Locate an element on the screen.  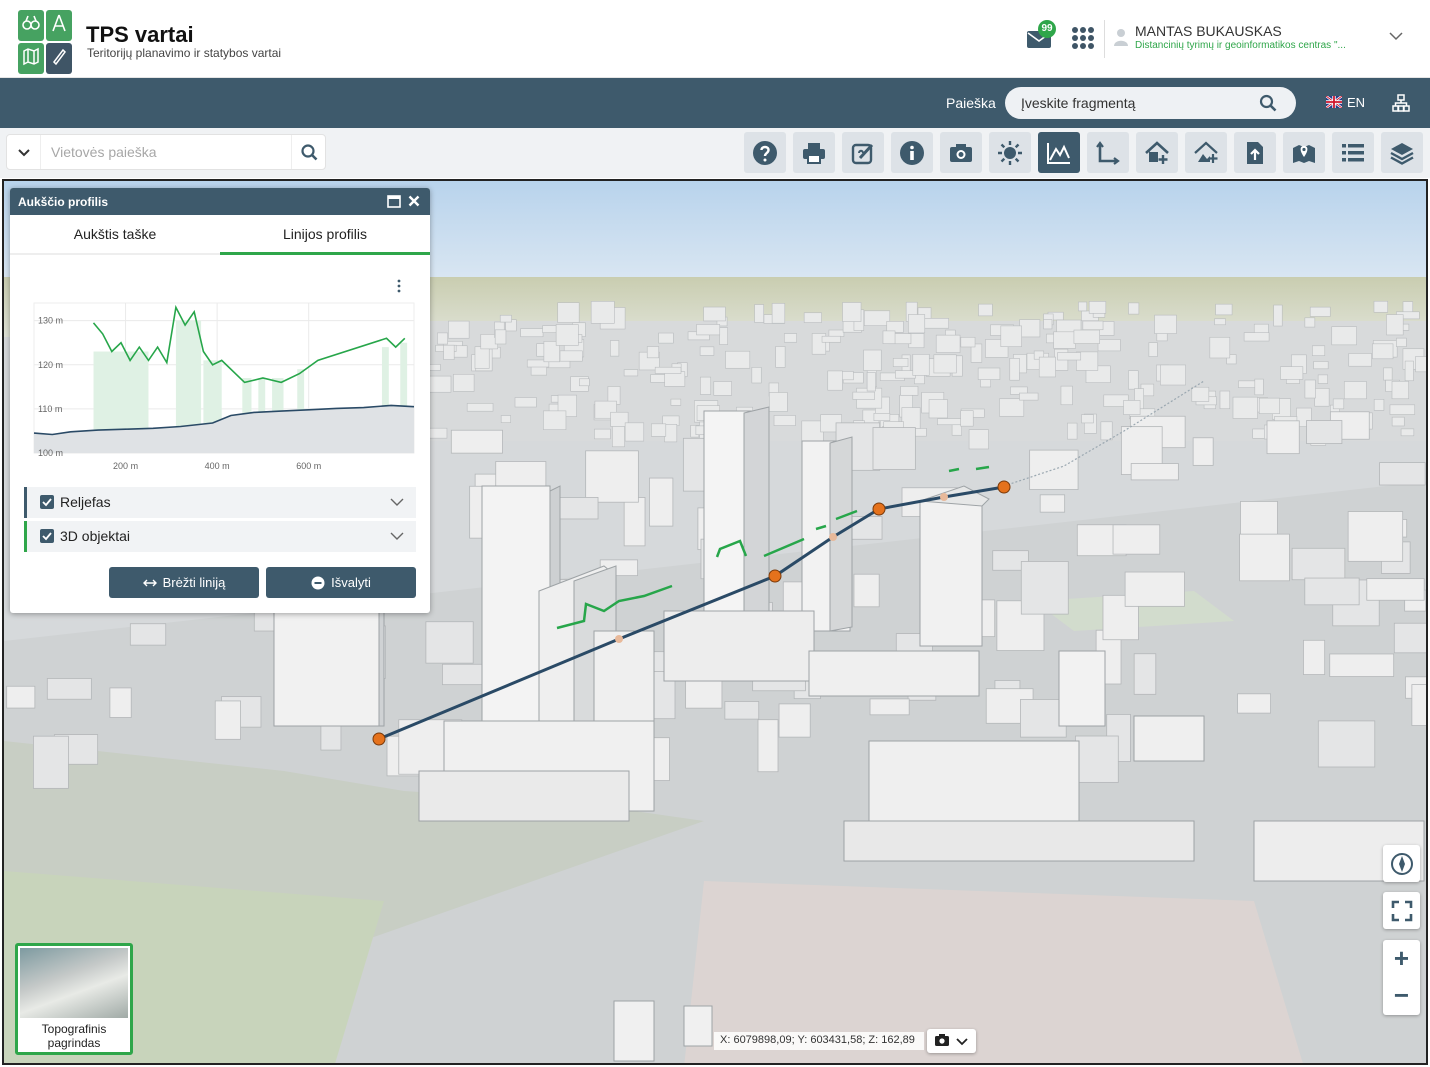
language-switch: EN is located at coordinates (1356, 102).